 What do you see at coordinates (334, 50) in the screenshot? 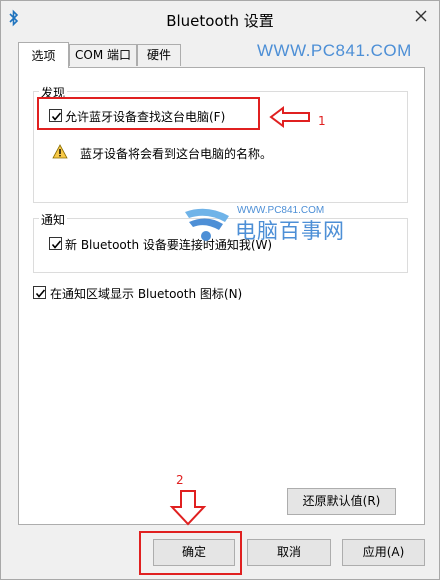
I see `watermark-url: WWW.PC841.COM` at bounding box center [334, 50].